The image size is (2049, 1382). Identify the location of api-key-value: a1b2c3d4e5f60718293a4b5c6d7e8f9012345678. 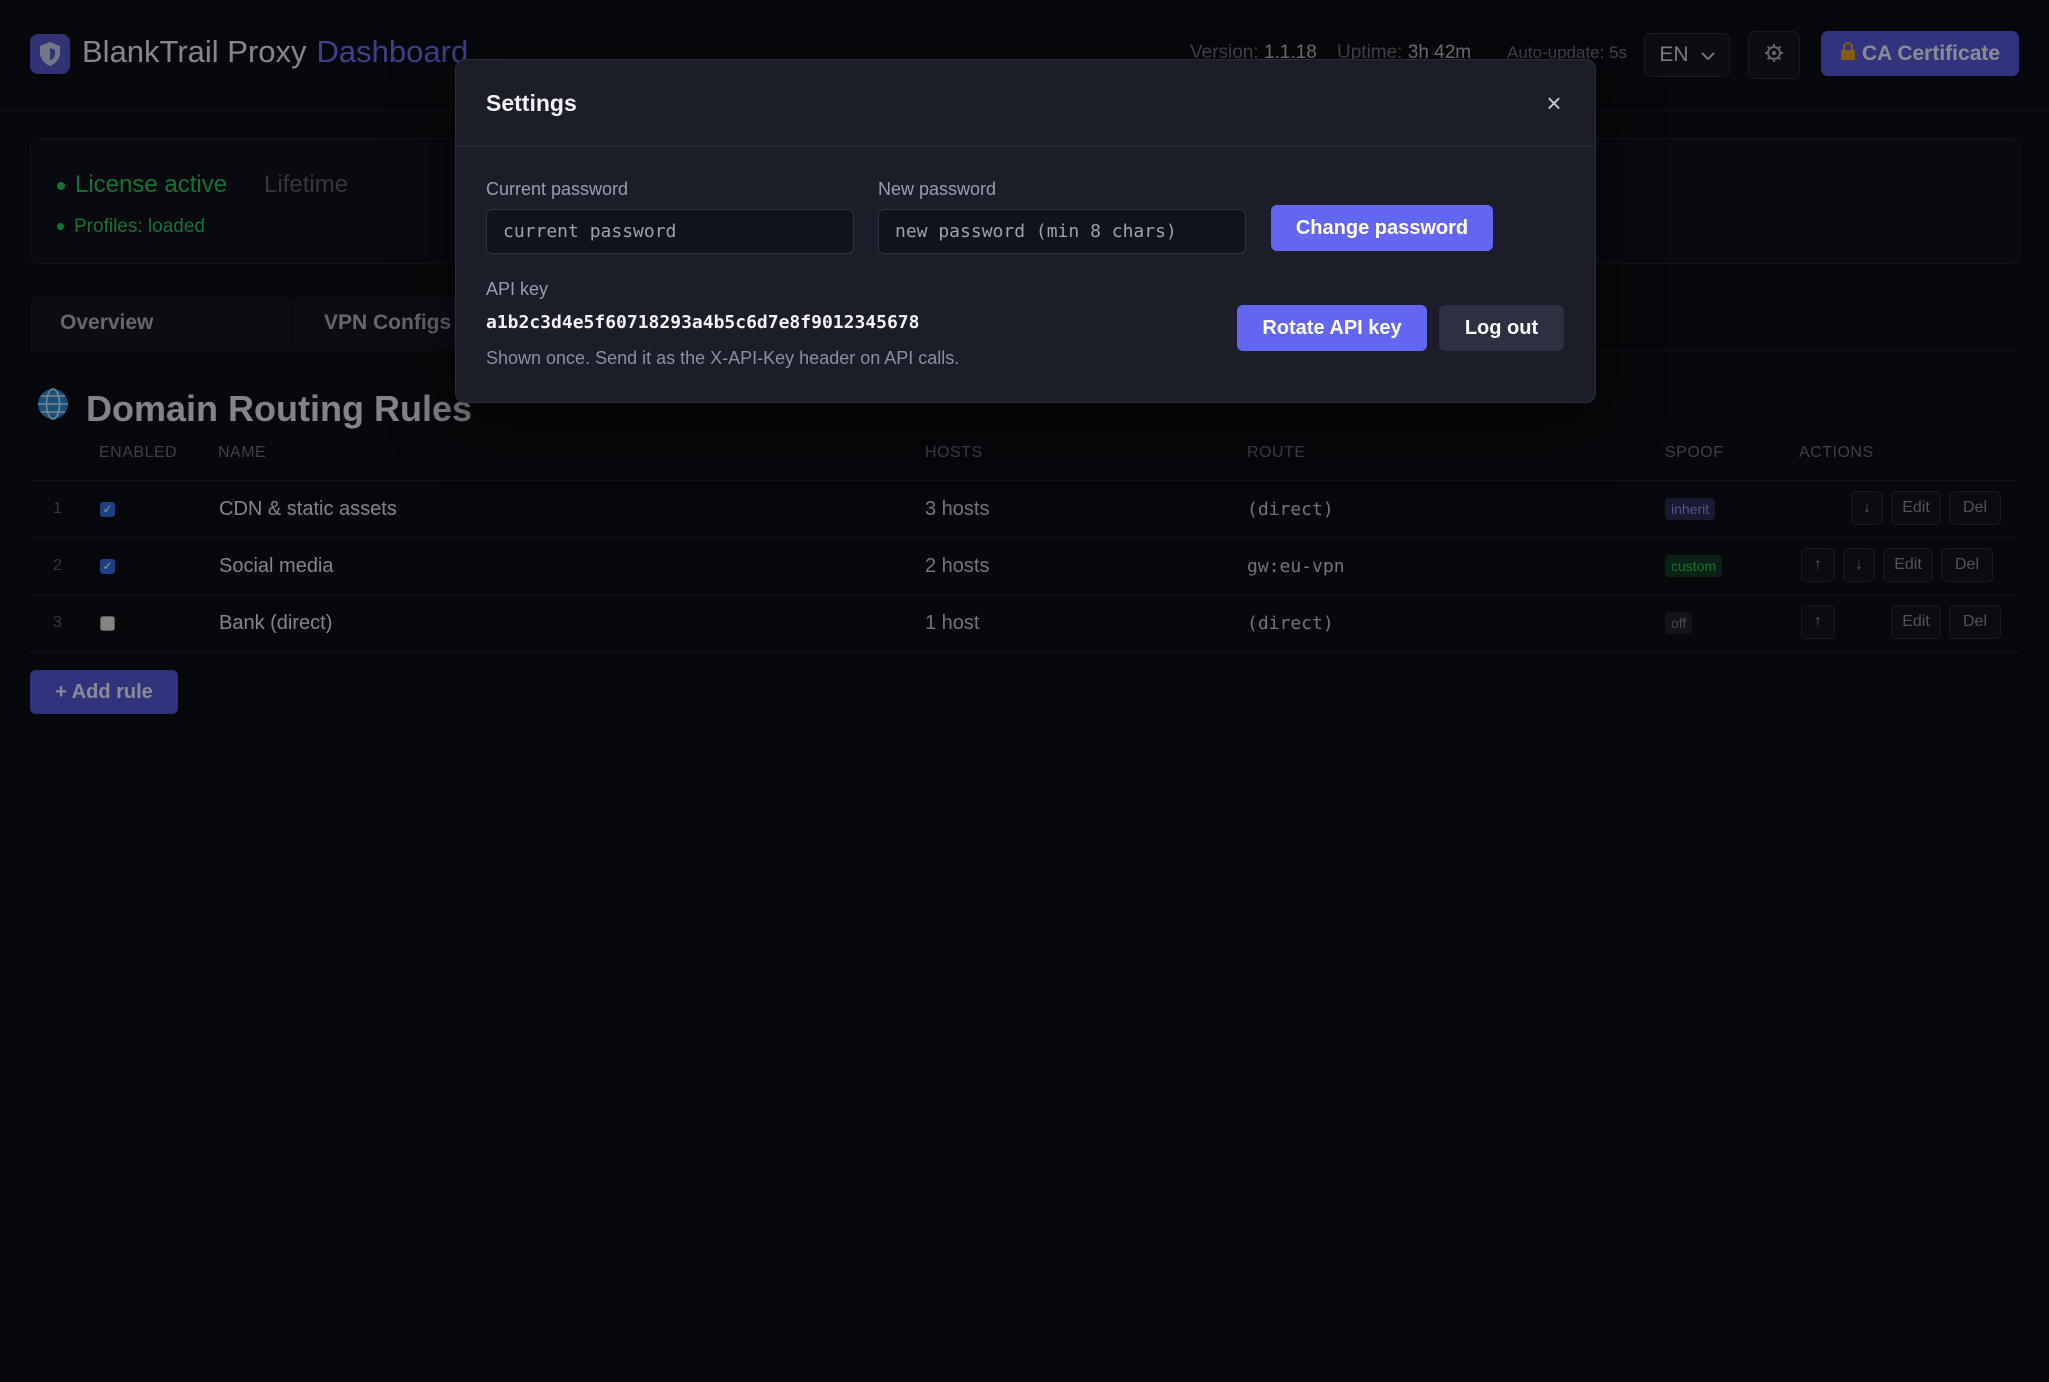
(703, 322).